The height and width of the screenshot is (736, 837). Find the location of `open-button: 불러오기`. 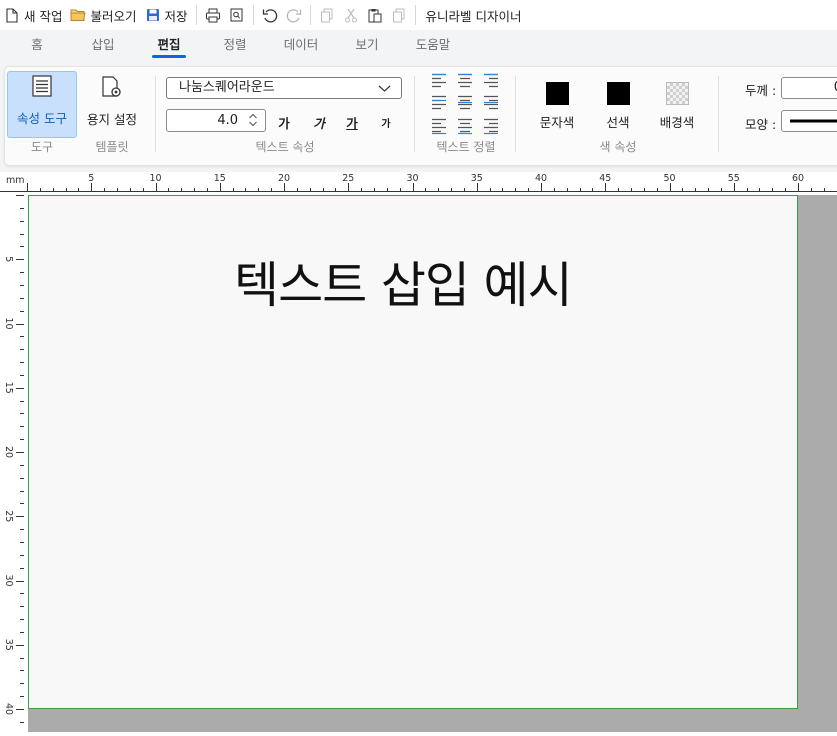

open-button: 불러오기 is located at coordinates (103, 15).